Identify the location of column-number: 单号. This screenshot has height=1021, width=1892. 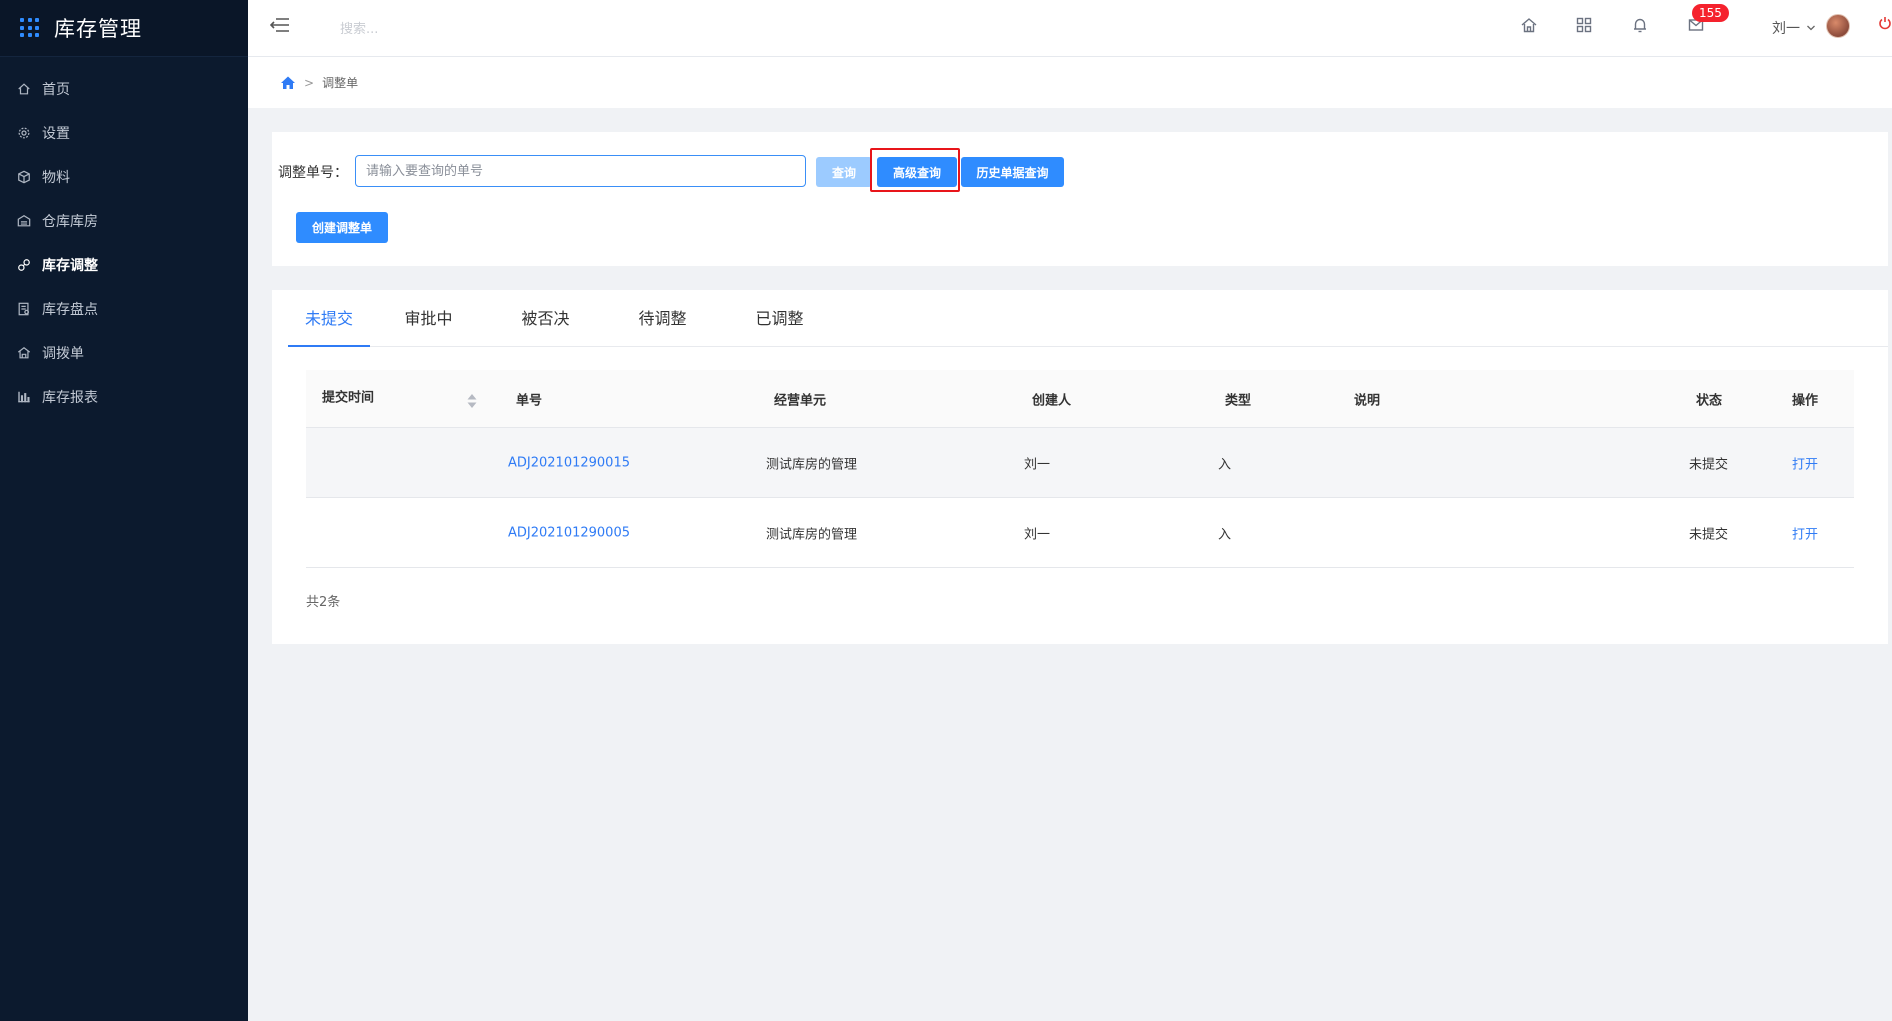
(529, 400).